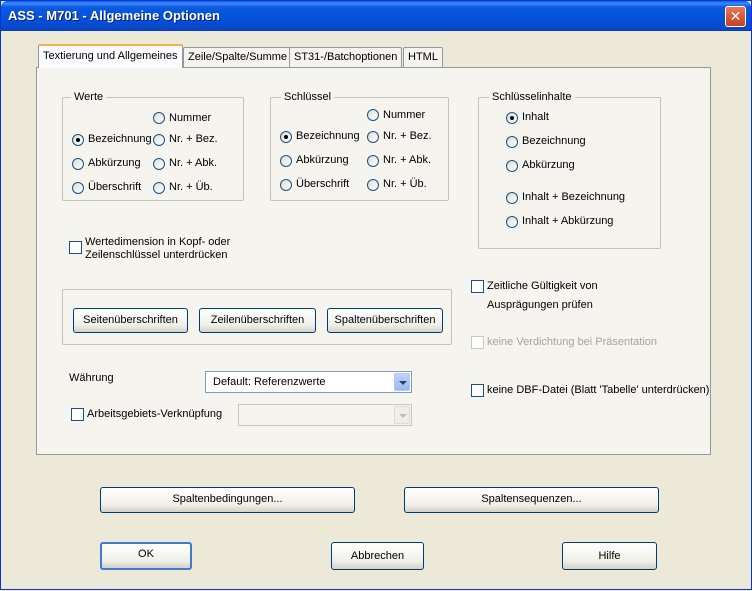 This screenshot has height=591, width=752. I want to click on schluesselinhalte-radio-inhalt-abkuerzung, so click(512, 222).